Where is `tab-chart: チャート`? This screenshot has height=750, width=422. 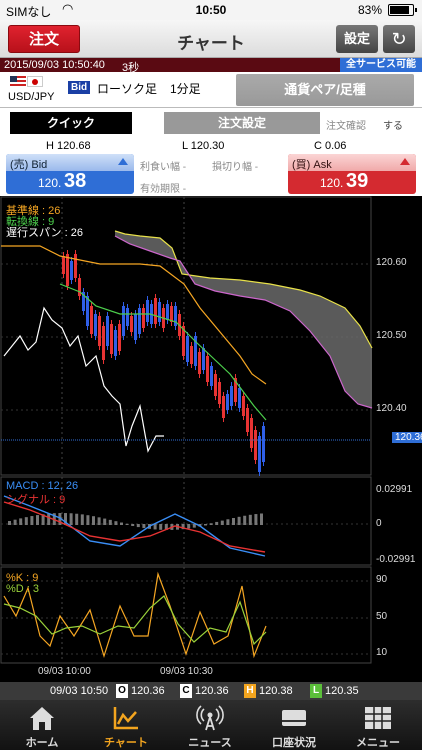
tab-chart: チャート is located at coordinates (126, 725).